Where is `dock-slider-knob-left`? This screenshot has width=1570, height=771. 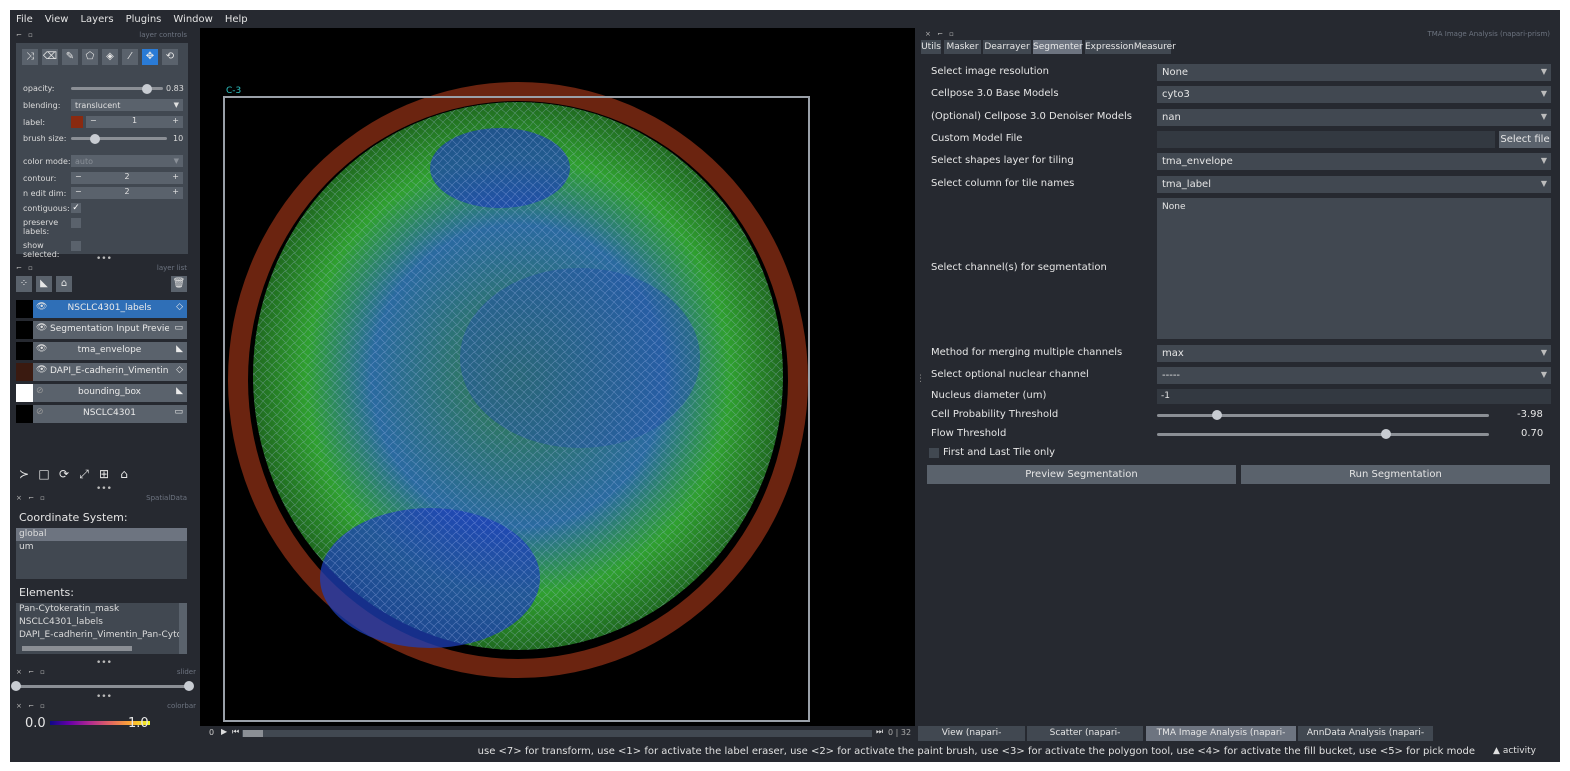 dock-slider-knob-left is located at coordinates (16, 686).